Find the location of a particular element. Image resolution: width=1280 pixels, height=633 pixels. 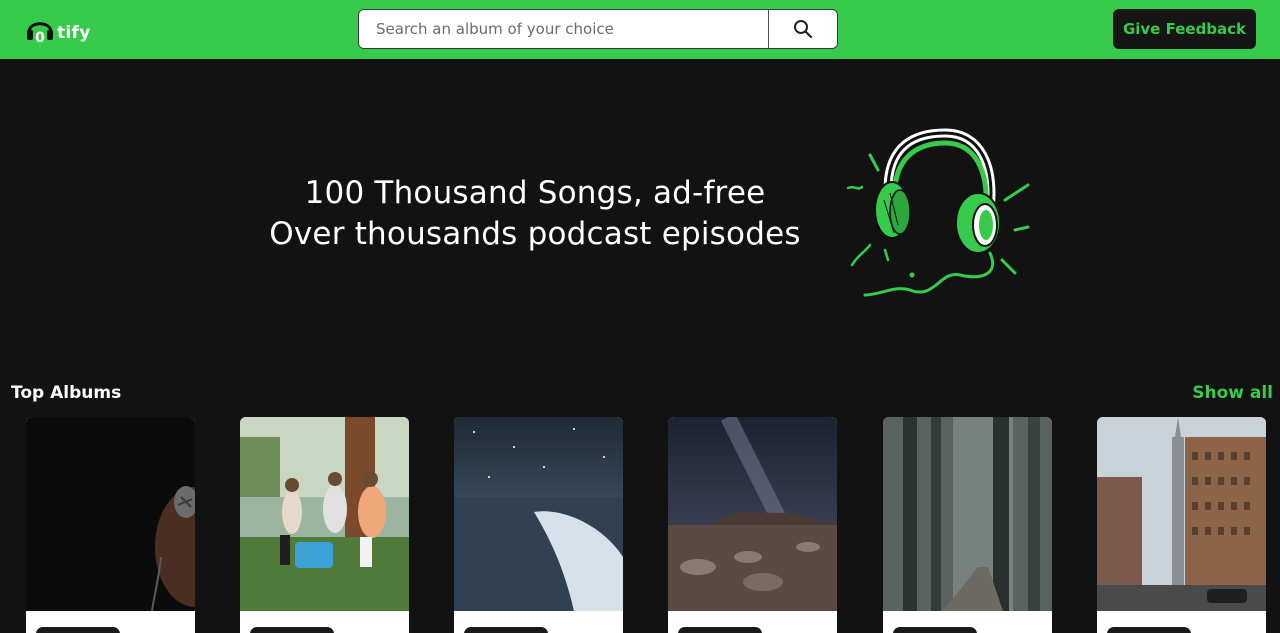

hero-line-2: Over thousands podcast episodes is located at coordinates (535, 234).